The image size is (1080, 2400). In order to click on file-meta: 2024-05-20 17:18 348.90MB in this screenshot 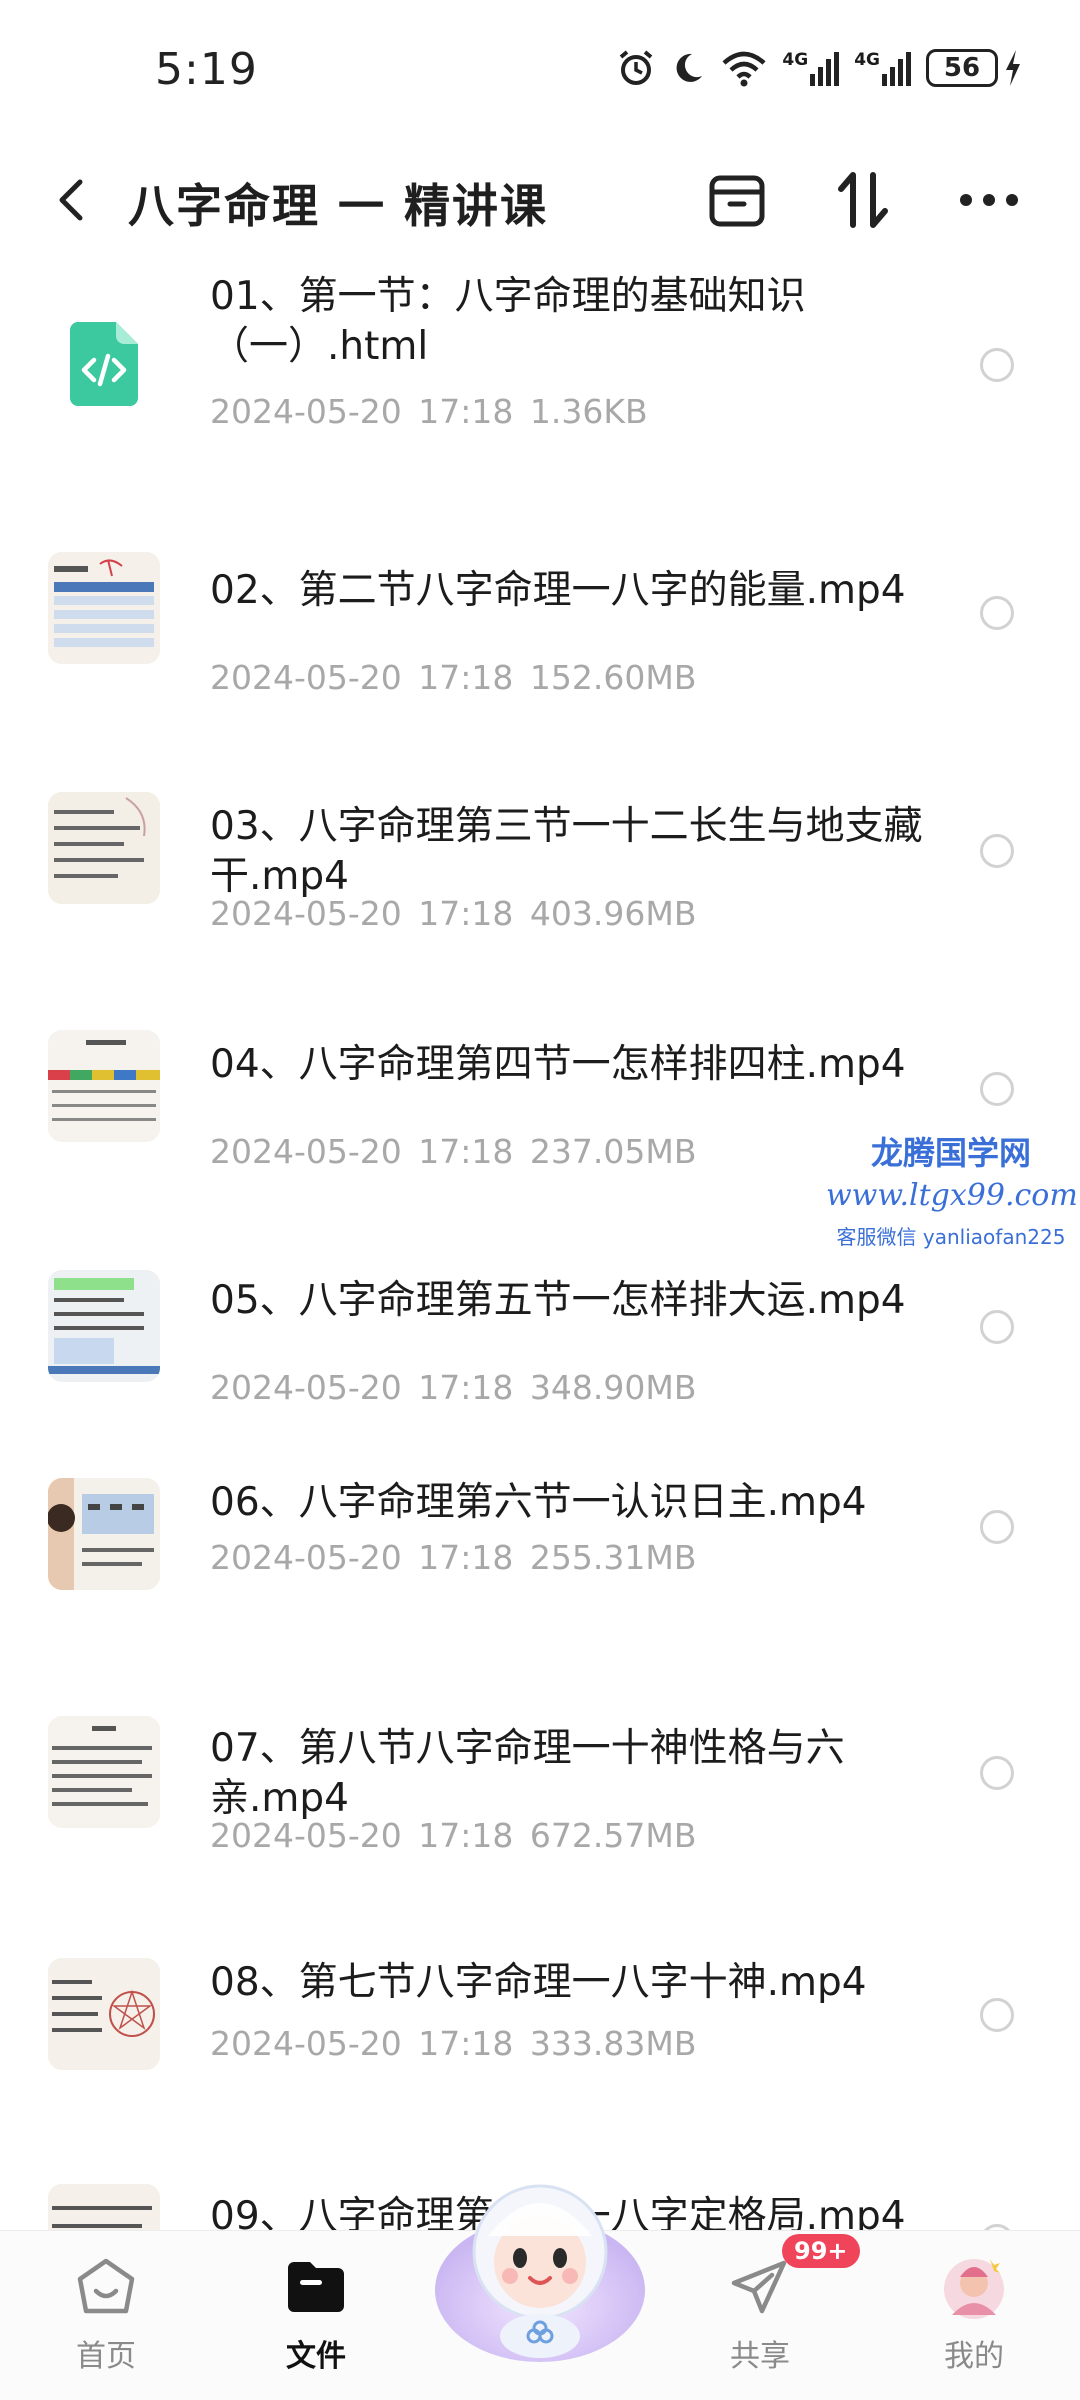, I will do `click(453, 1387)`.